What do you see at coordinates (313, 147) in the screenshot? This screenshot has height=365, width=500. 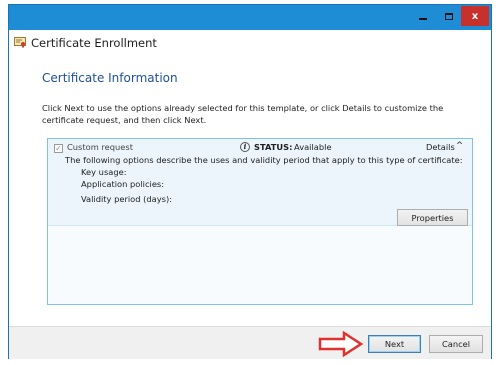 I see `status-value: Available` at bounding box center [313, 147].